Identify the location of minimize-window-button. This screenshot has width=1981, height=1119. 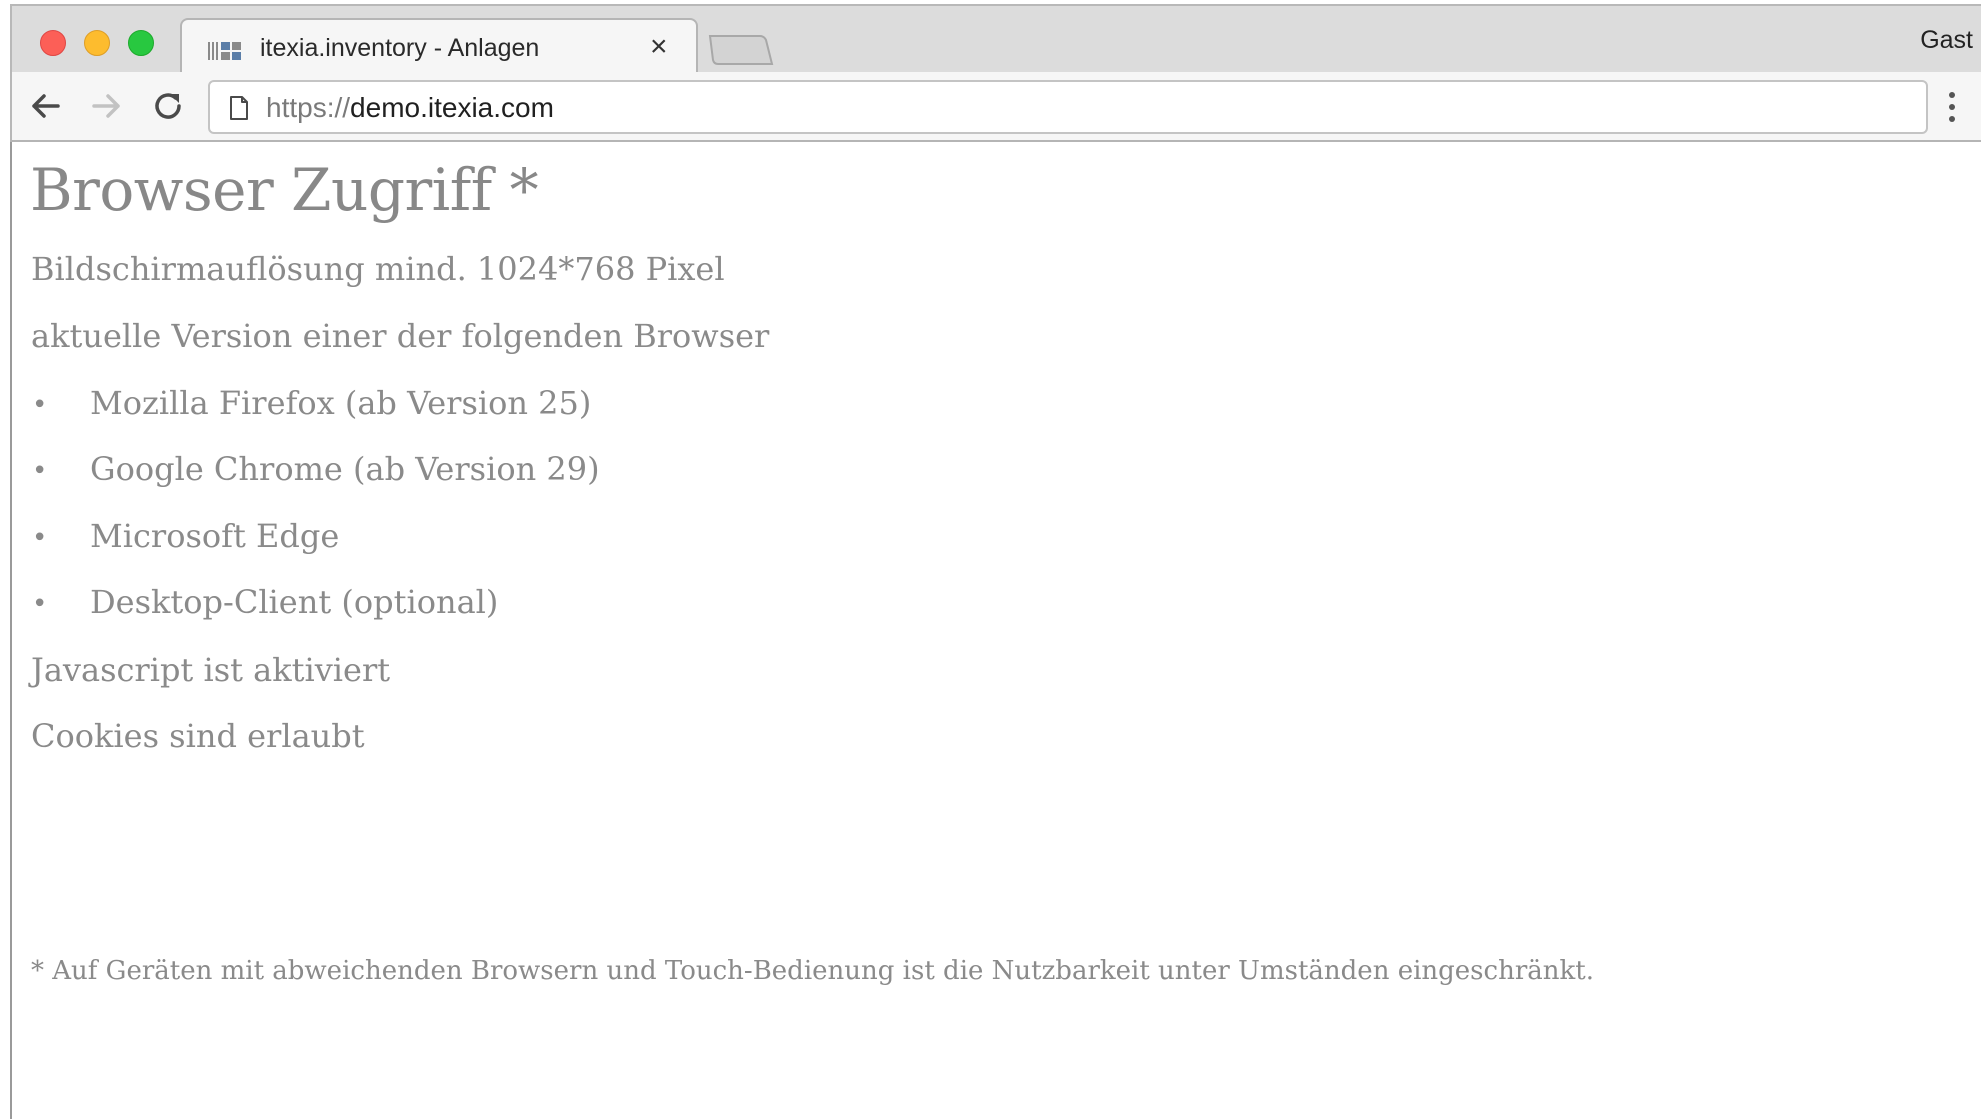
(97, 43).